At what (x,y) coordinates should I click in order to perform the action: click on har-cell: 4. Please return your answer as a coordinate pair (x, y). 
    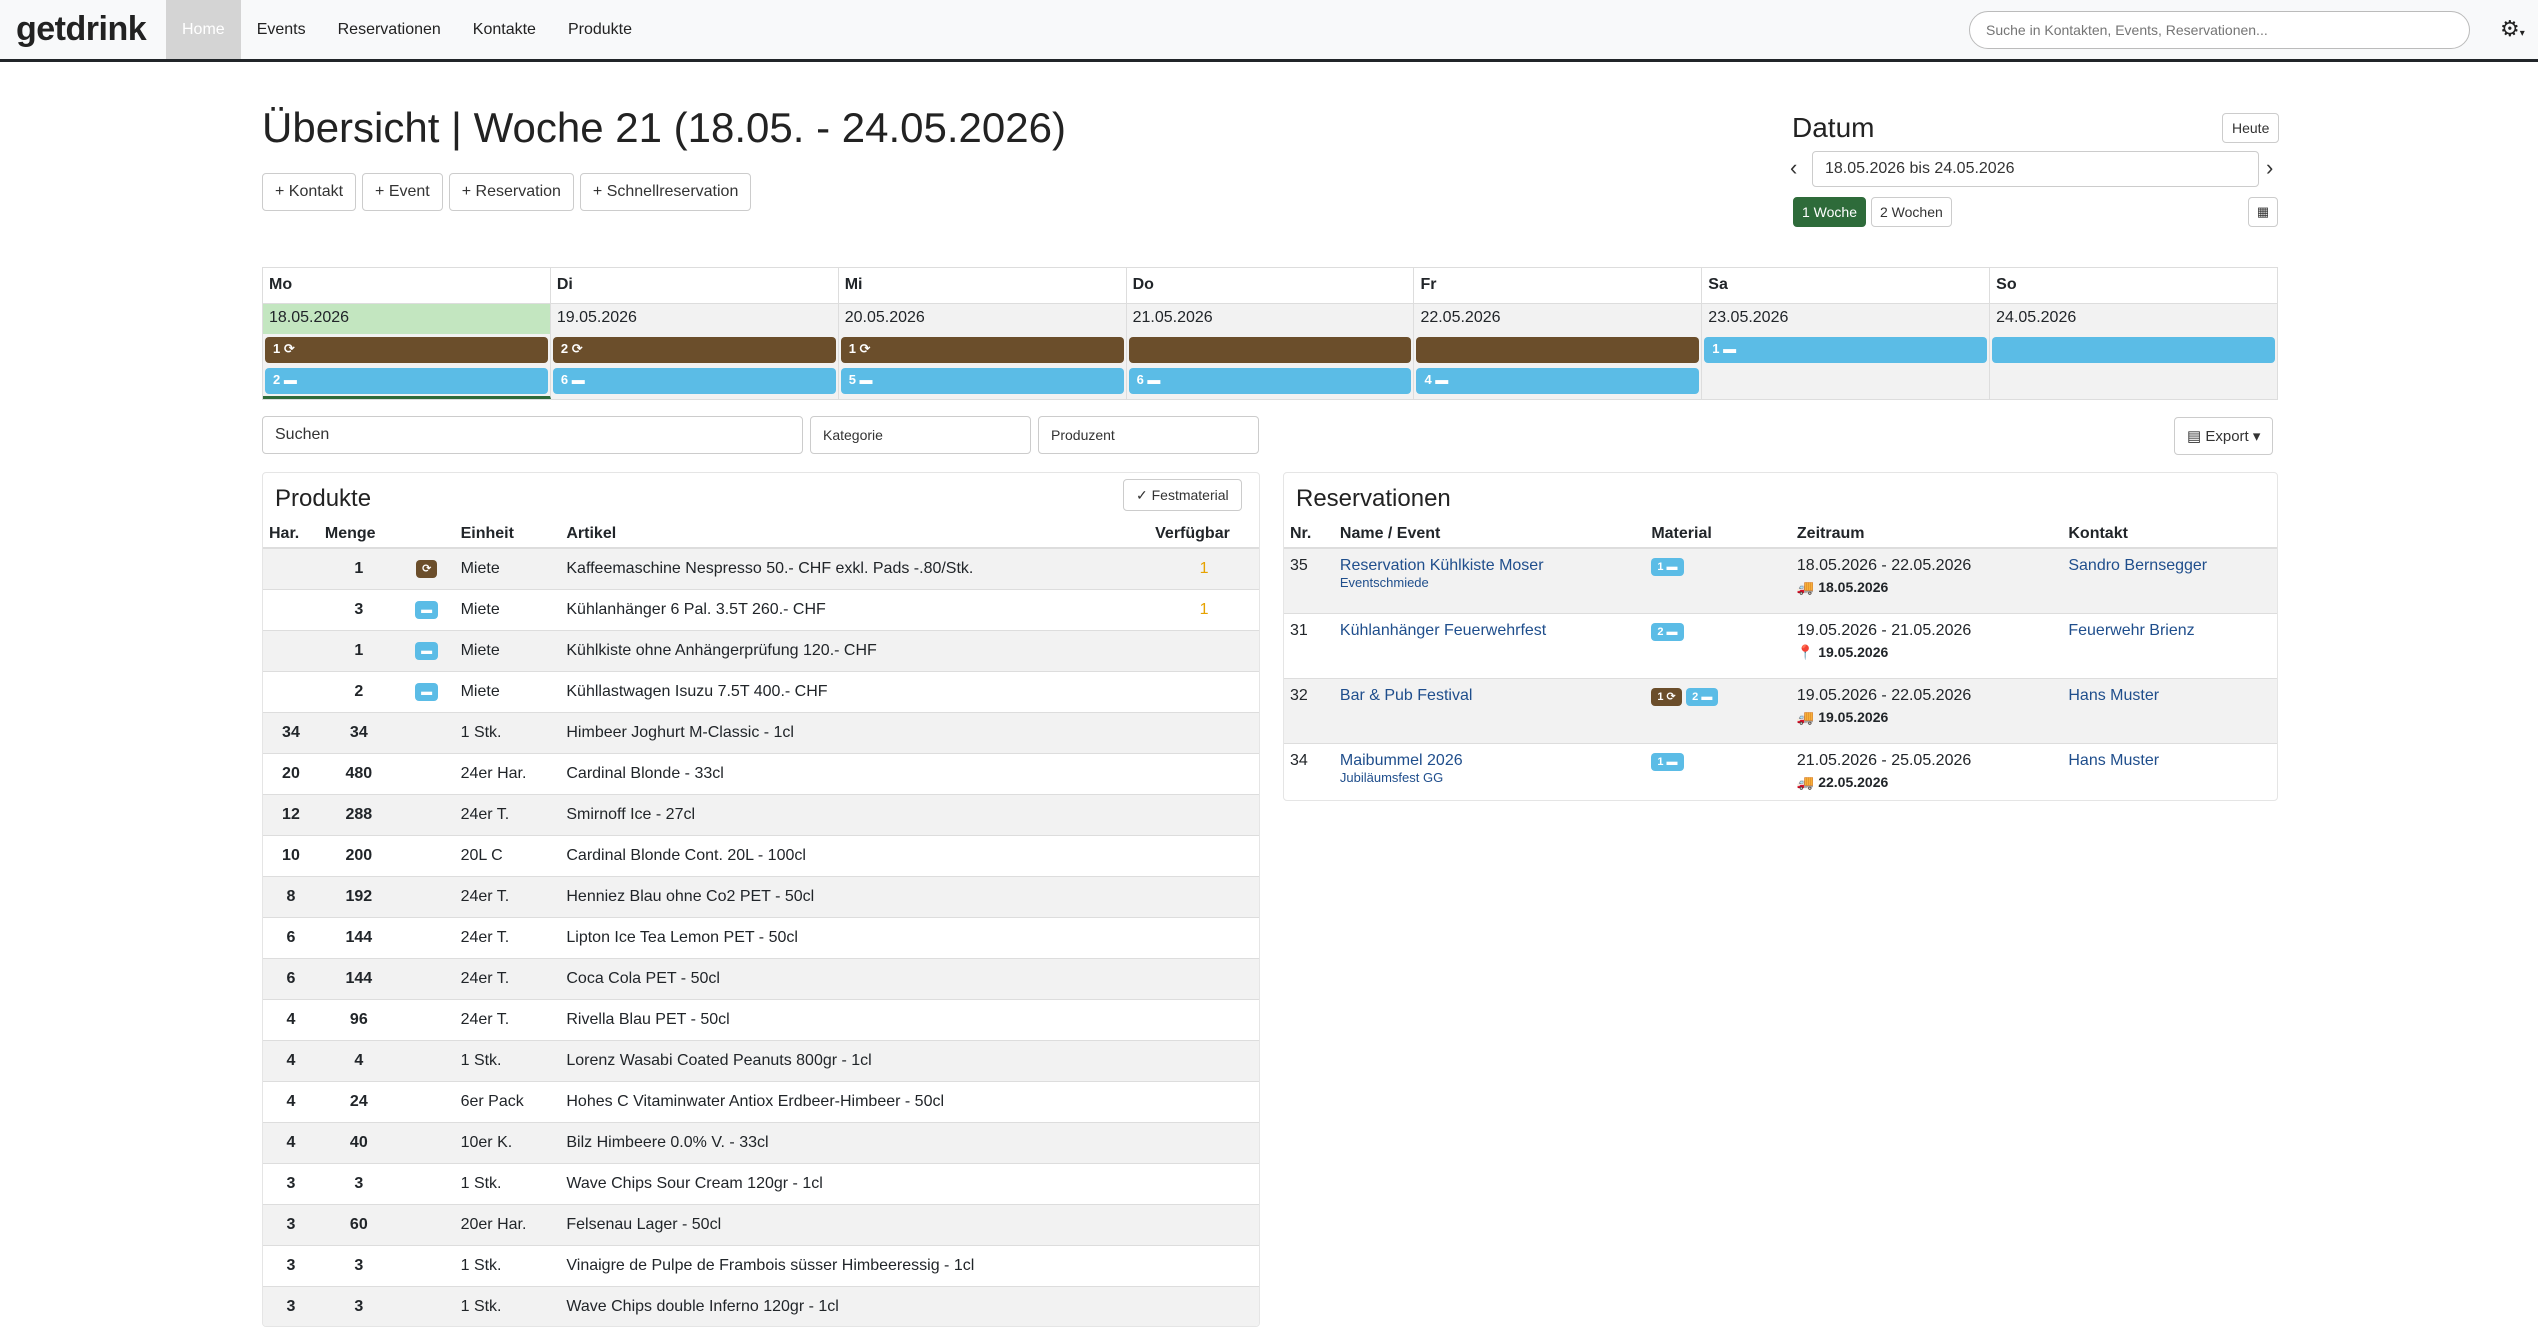
    Looking at the image, I should click on (291, 1020).